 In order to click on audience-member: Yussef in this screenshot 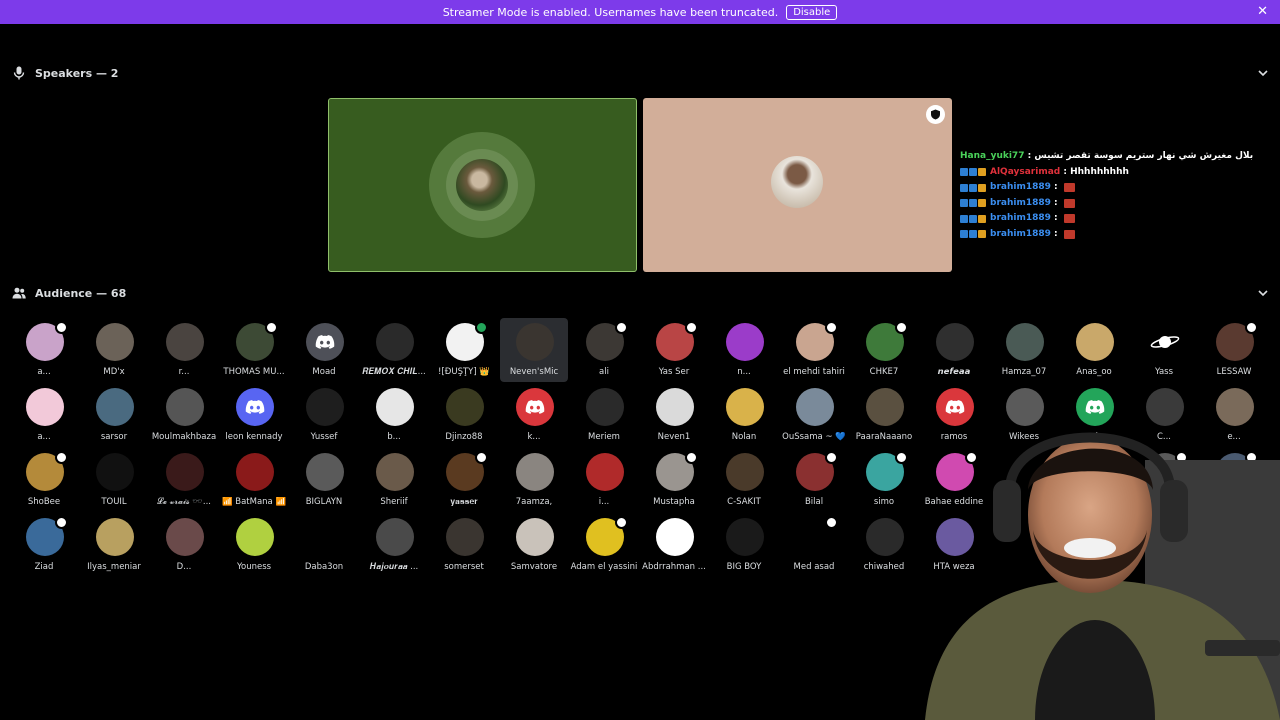, I will do `click(324, 415)`.